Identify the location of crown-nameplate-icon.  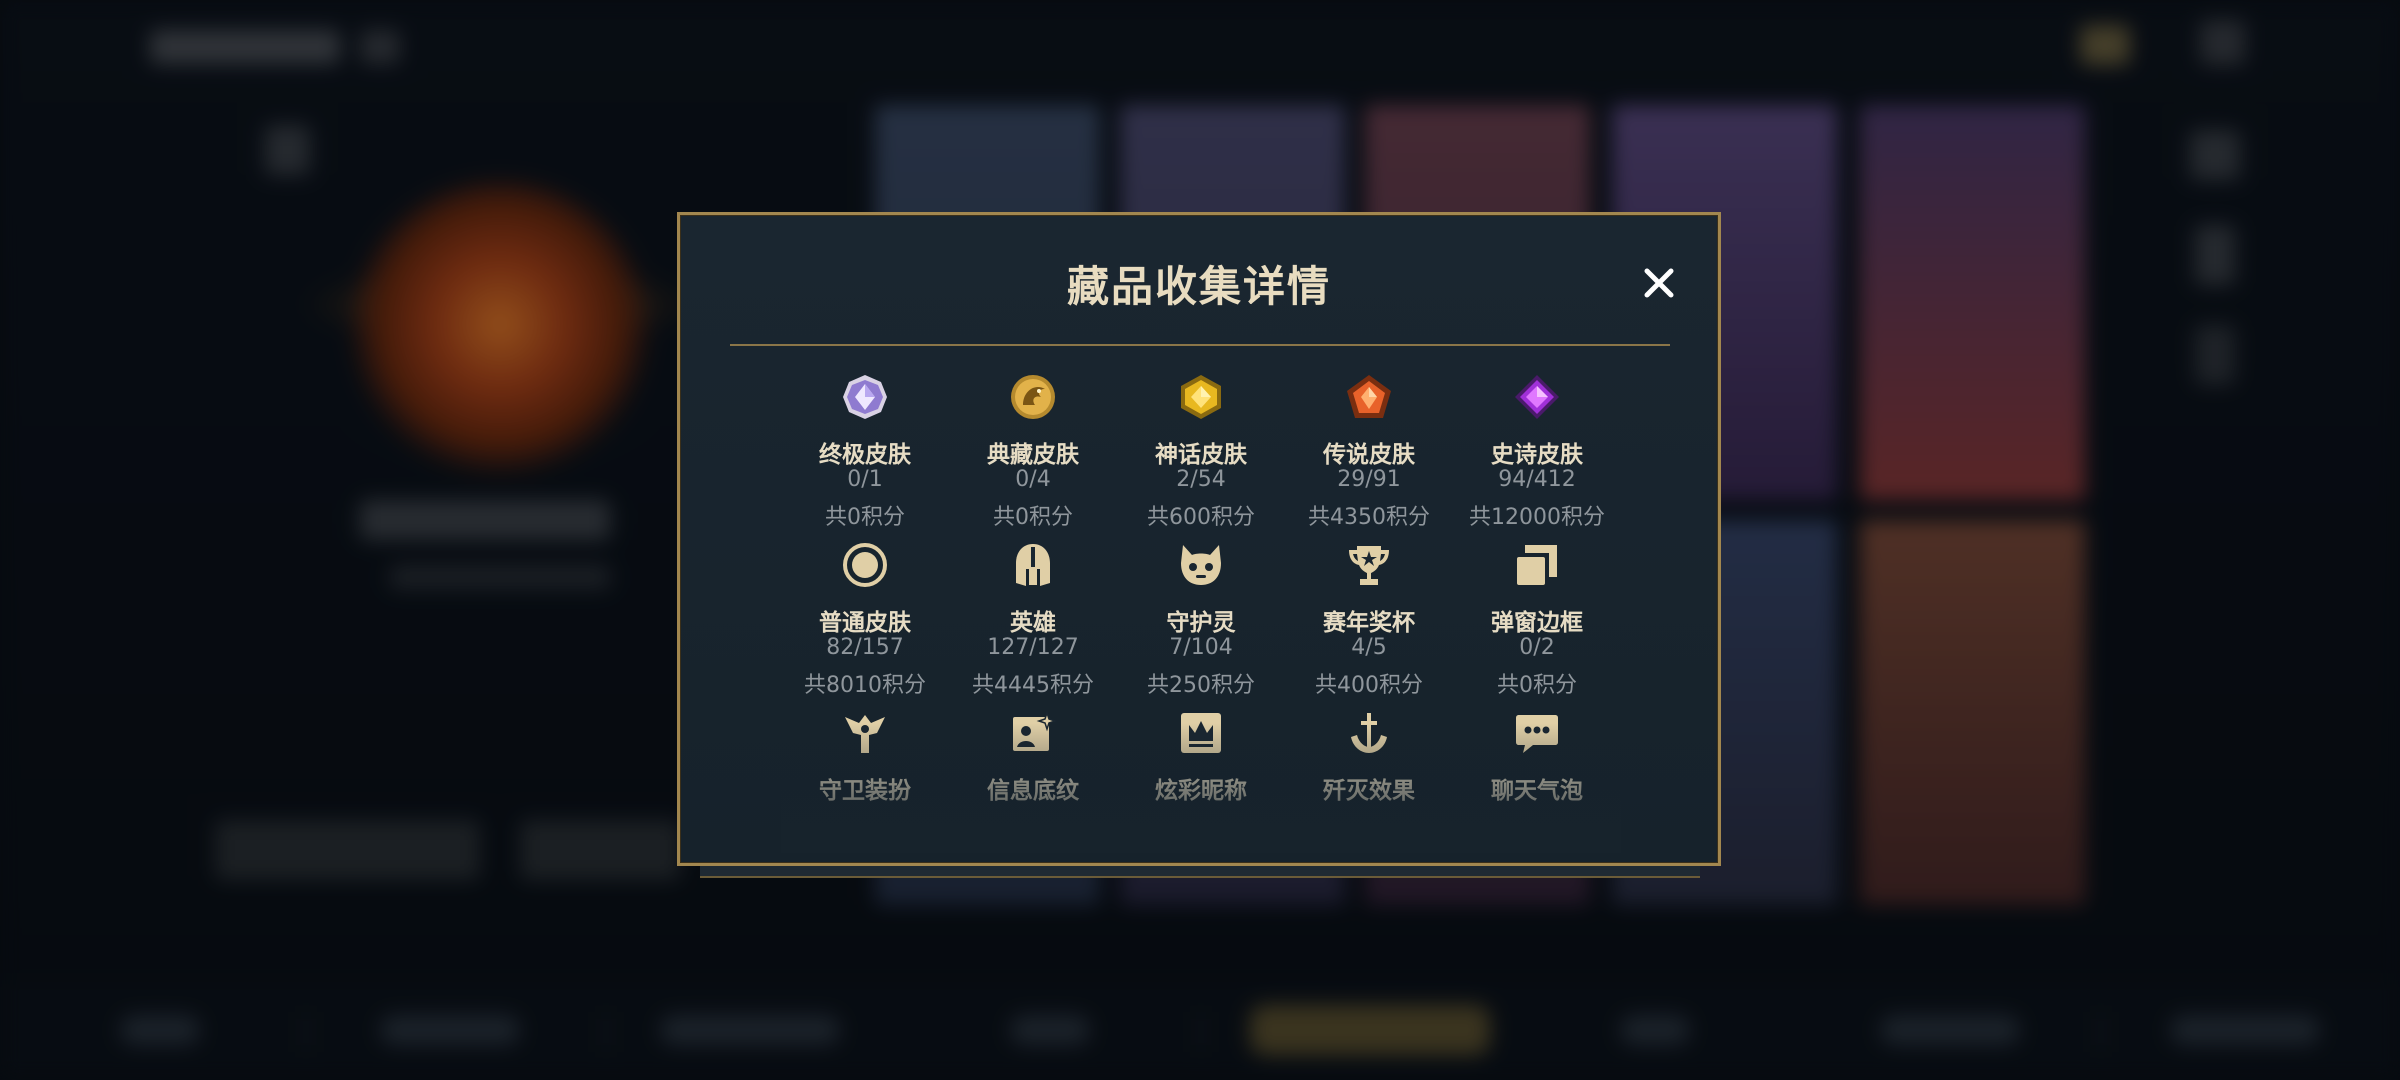
(1201, 733).